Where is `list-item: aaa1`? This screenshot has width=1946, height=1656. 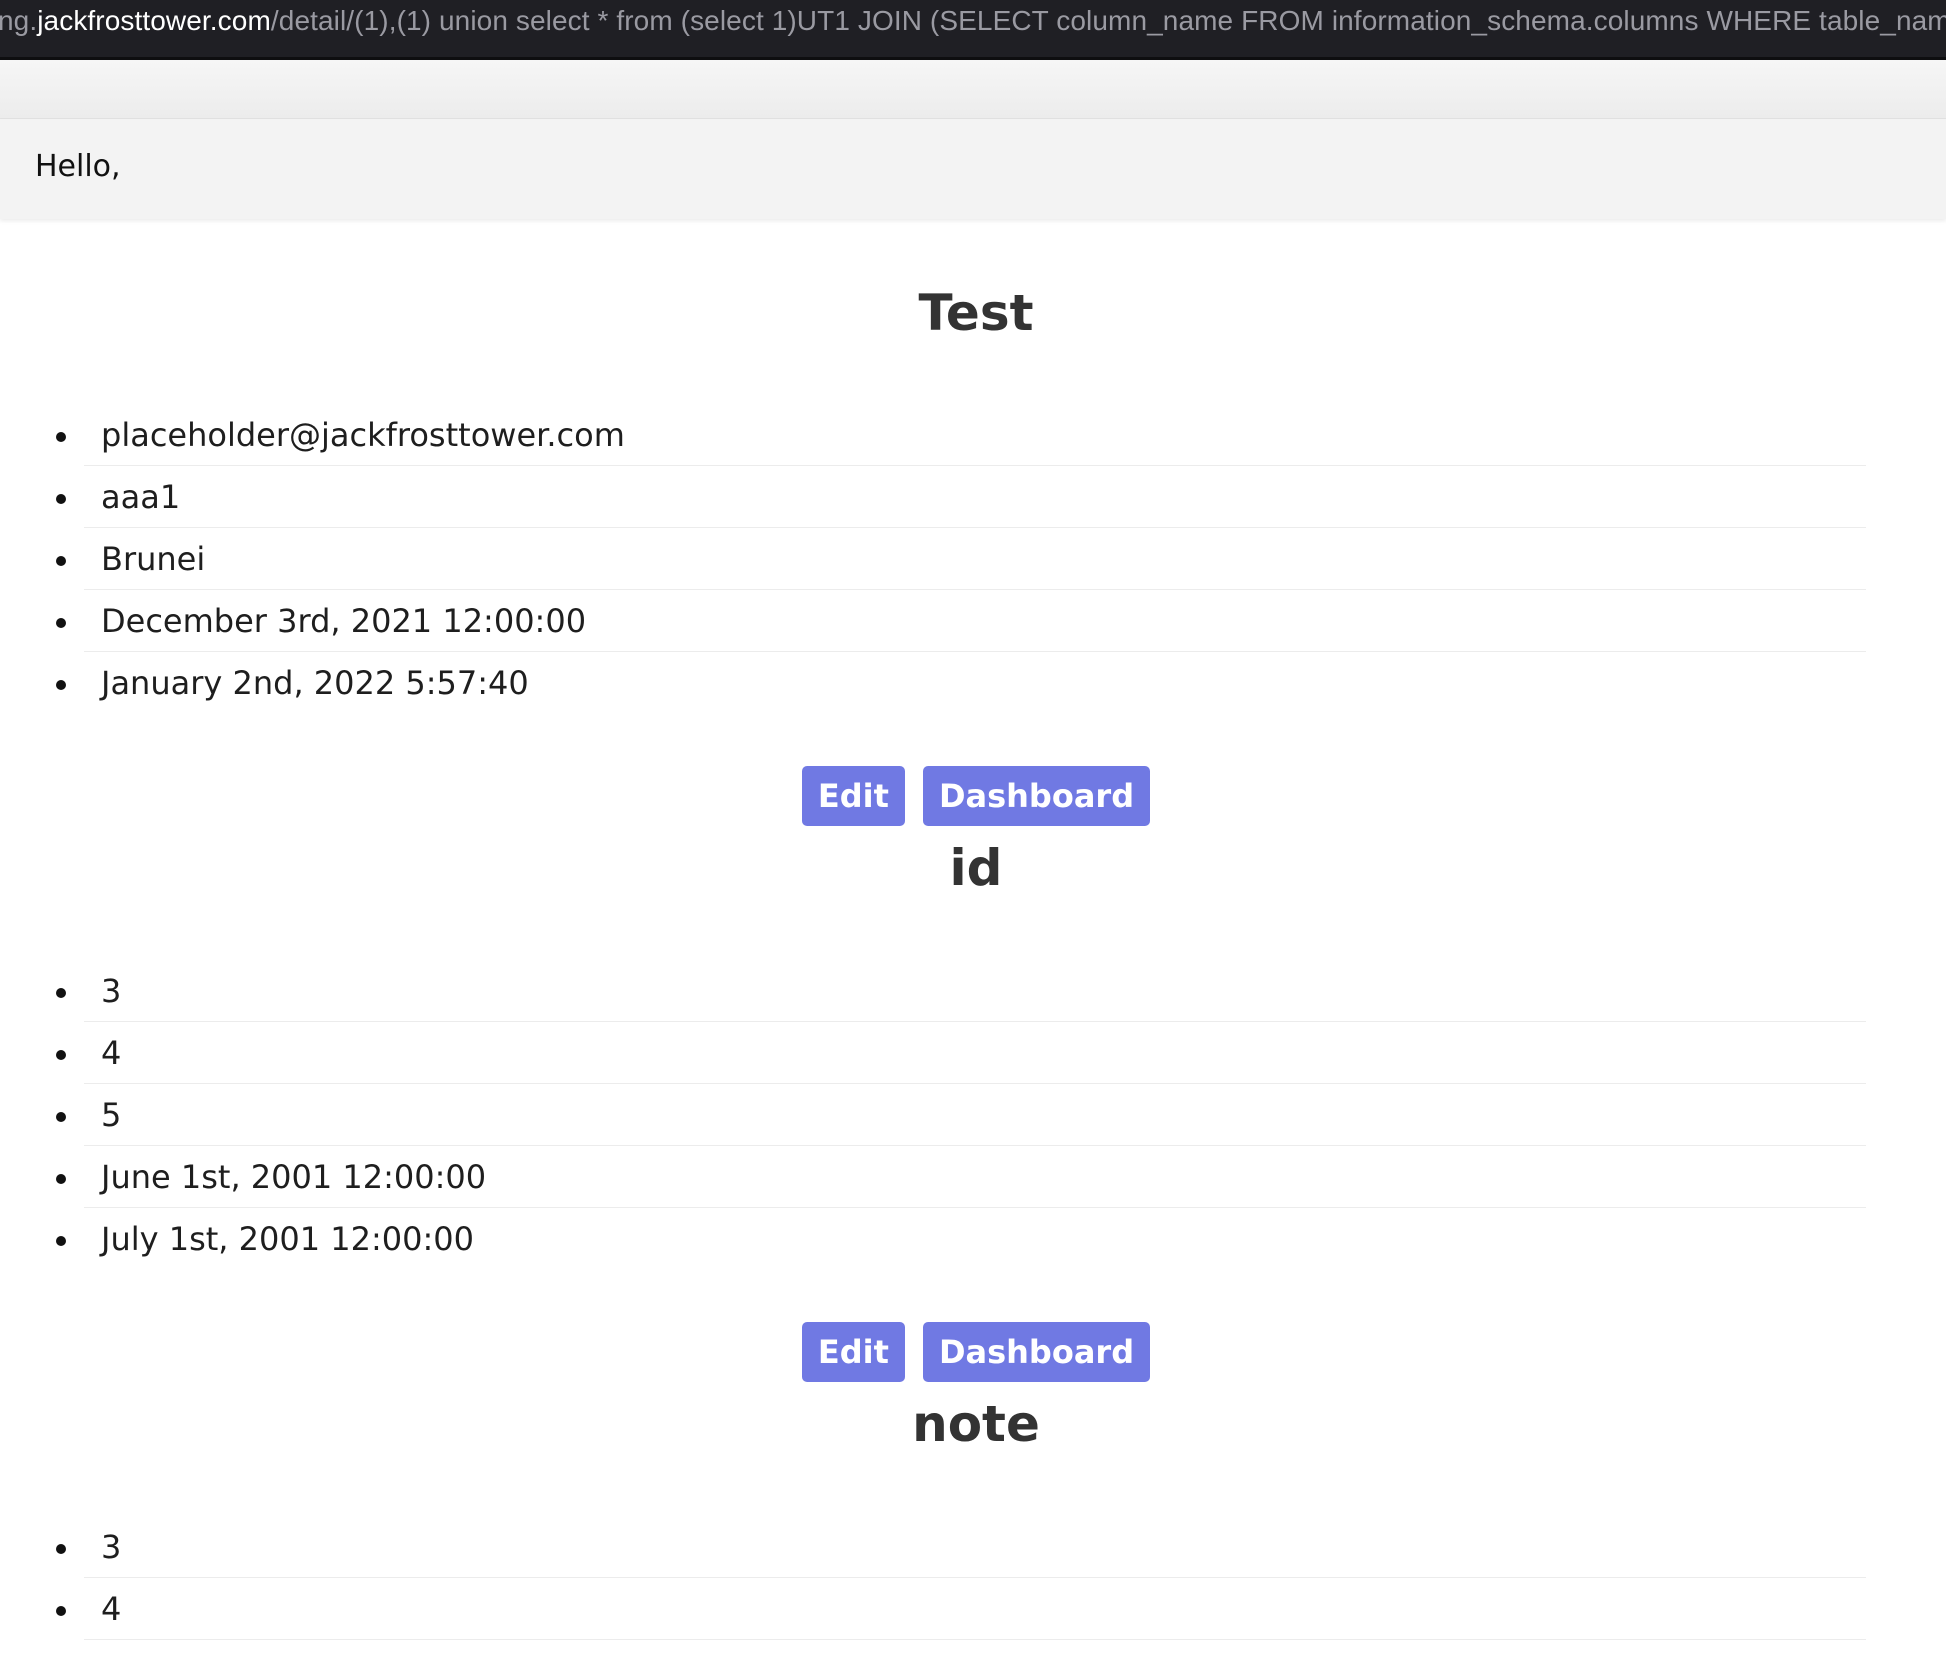 list-item: aaa1 is located at coordinates (961, 497).